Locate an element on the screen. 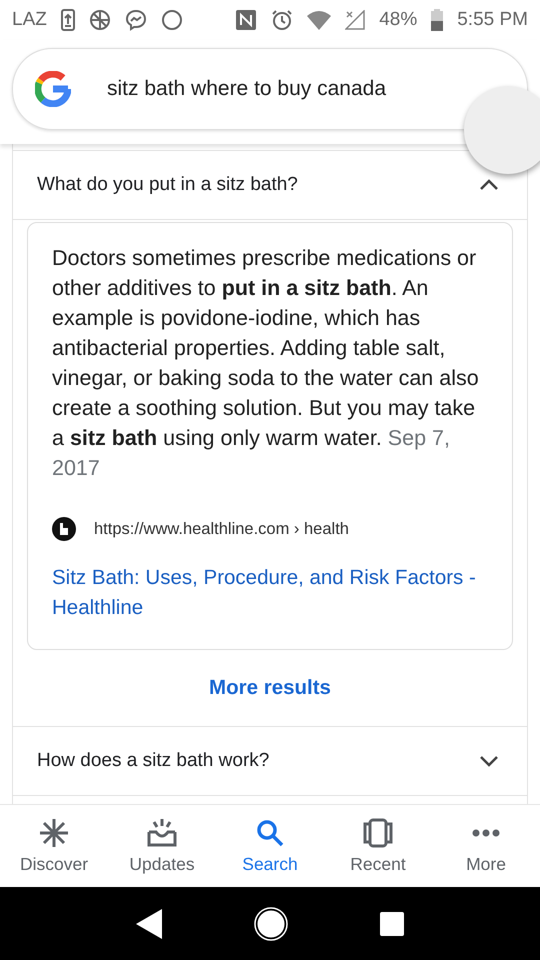 The width and height of the screenshot is (540, 960). result-url: https://www.healthline.com › health is located at coordinates (221, 529).